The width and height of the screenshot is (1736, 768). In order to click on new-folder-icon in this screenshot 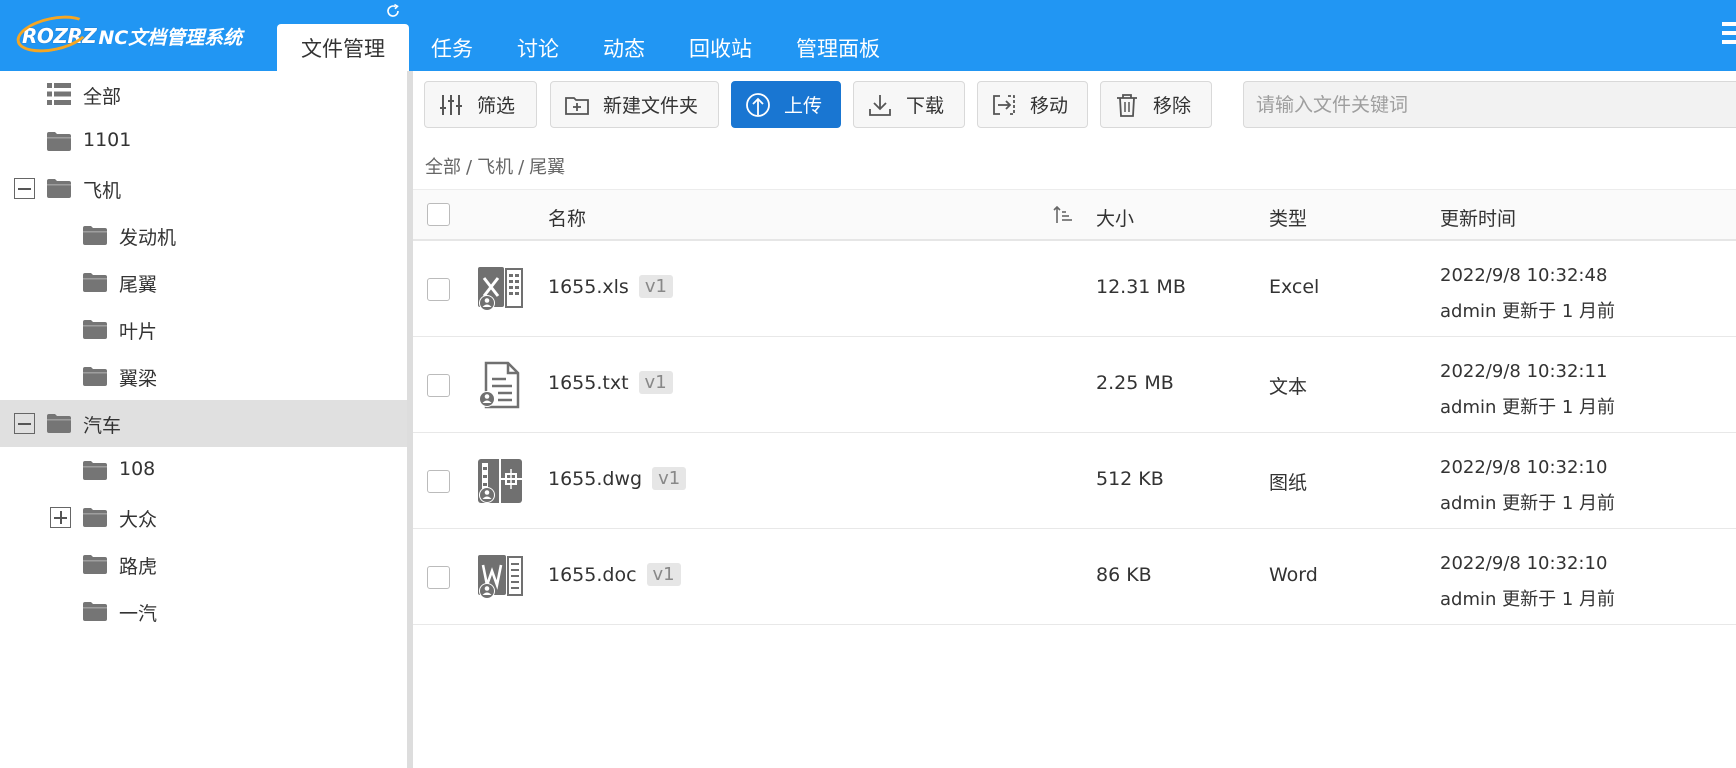, I will do `click(577, 105)`.